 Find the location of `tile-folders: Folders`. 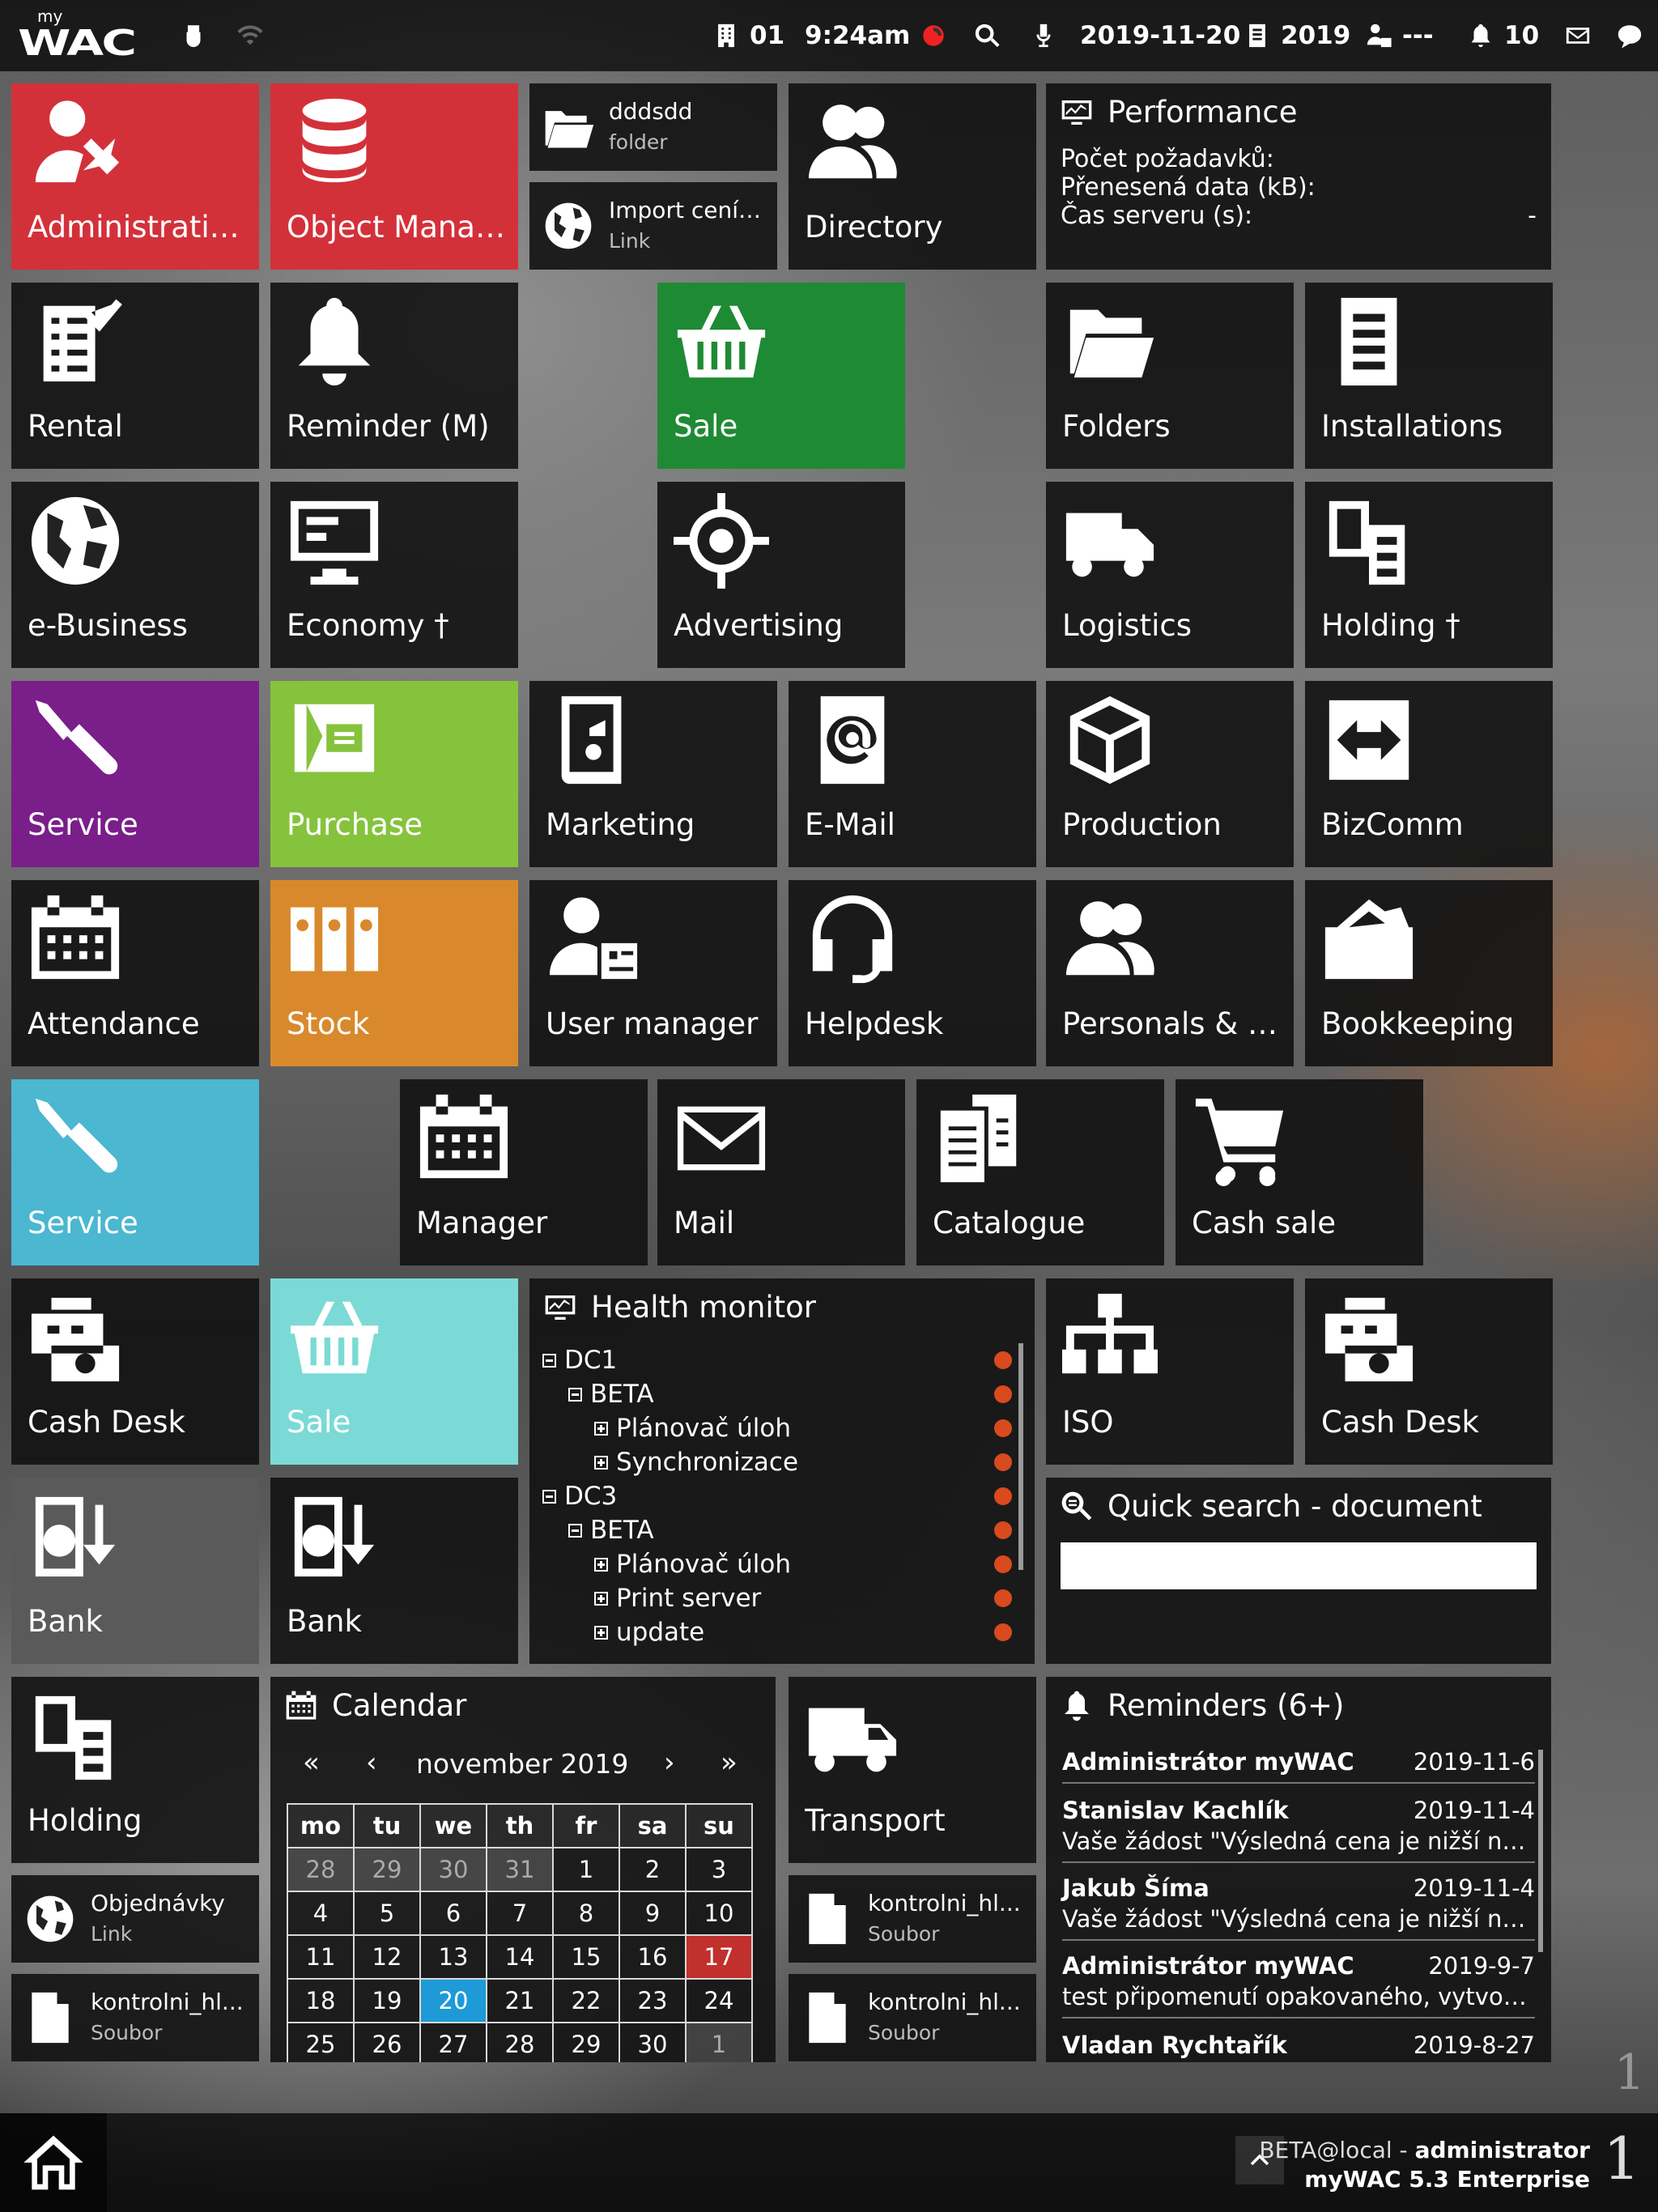

tile-folders: Folders is located at coordinates (1170, 376).